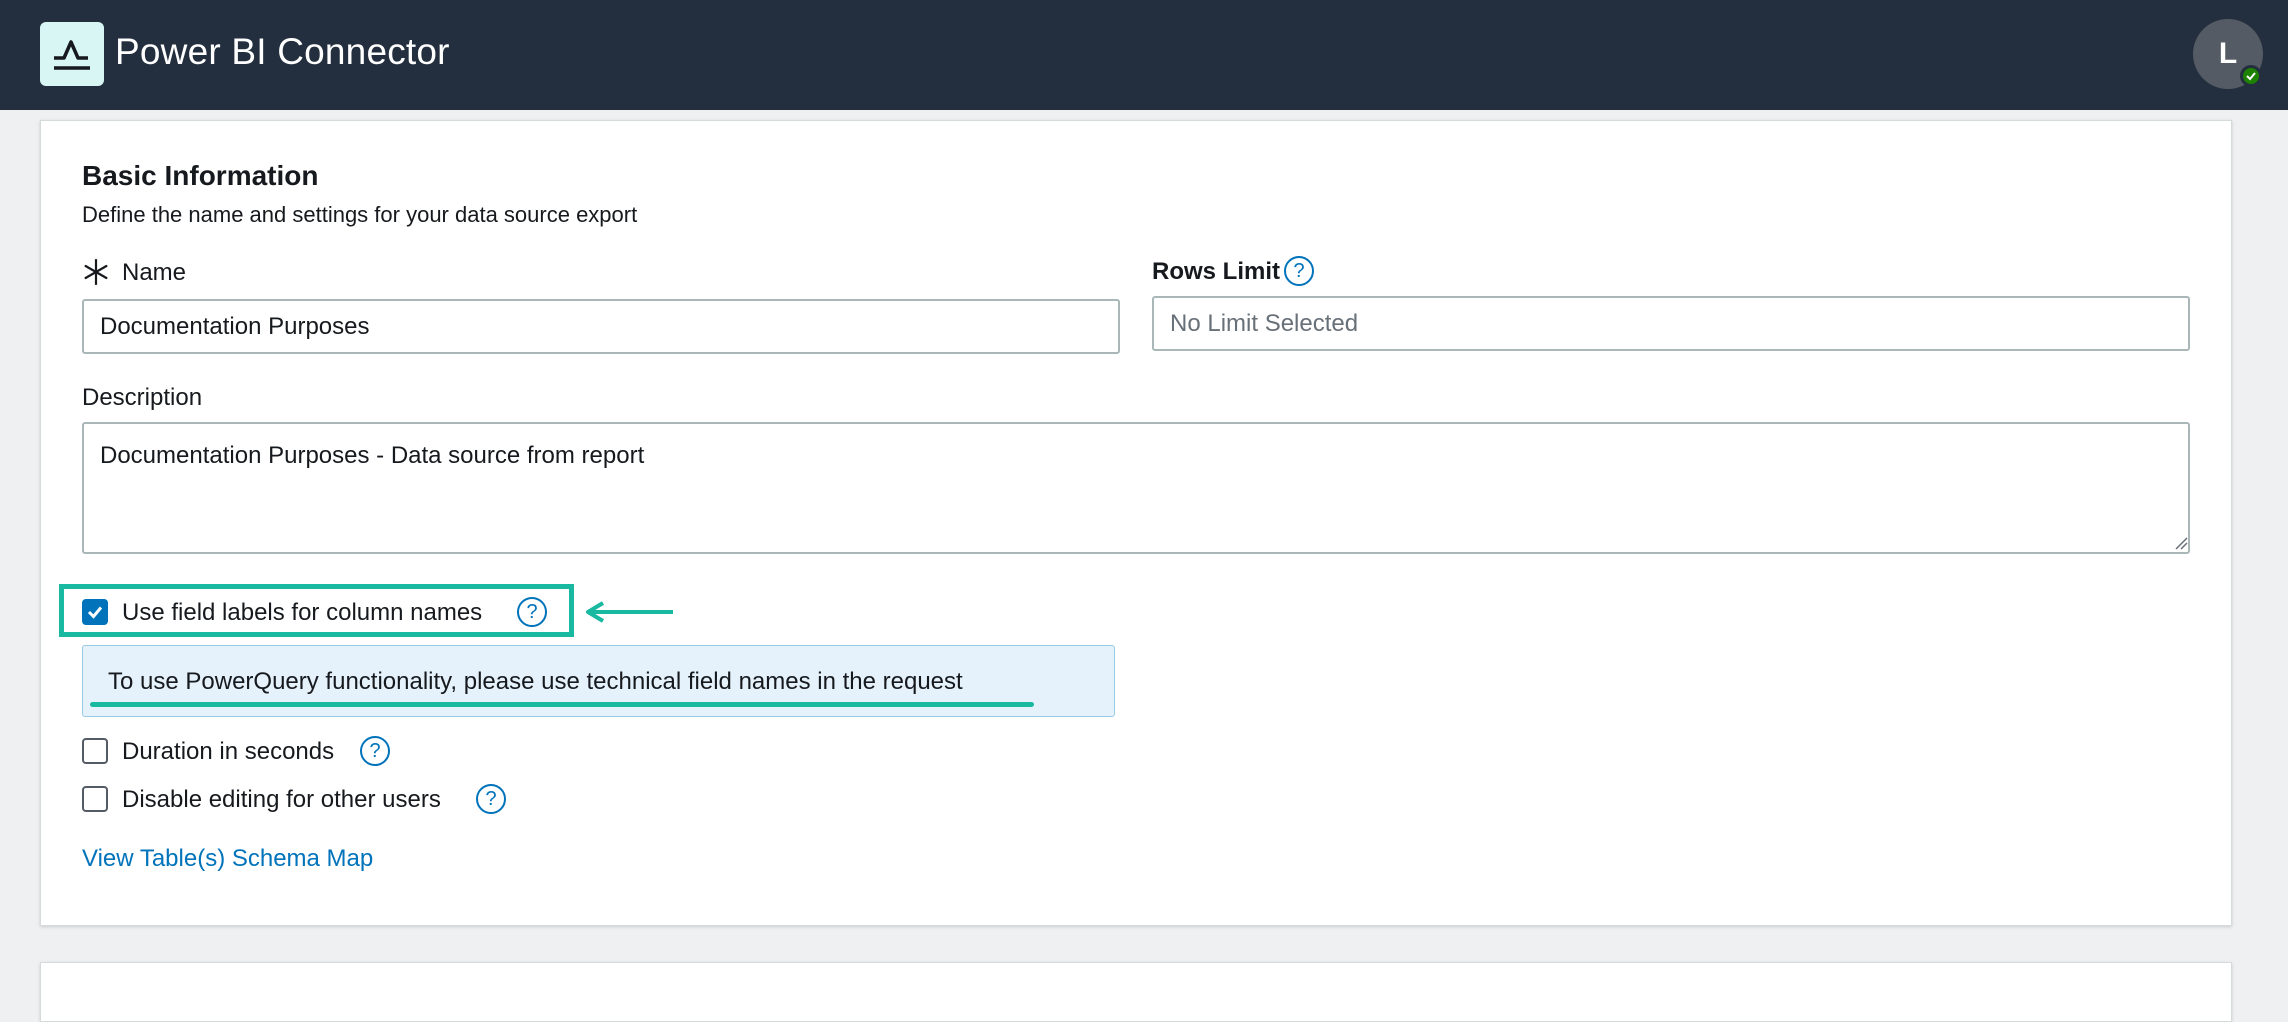  I want to click on disable-editing-label: Disable editing for other users, so click(281, 799).